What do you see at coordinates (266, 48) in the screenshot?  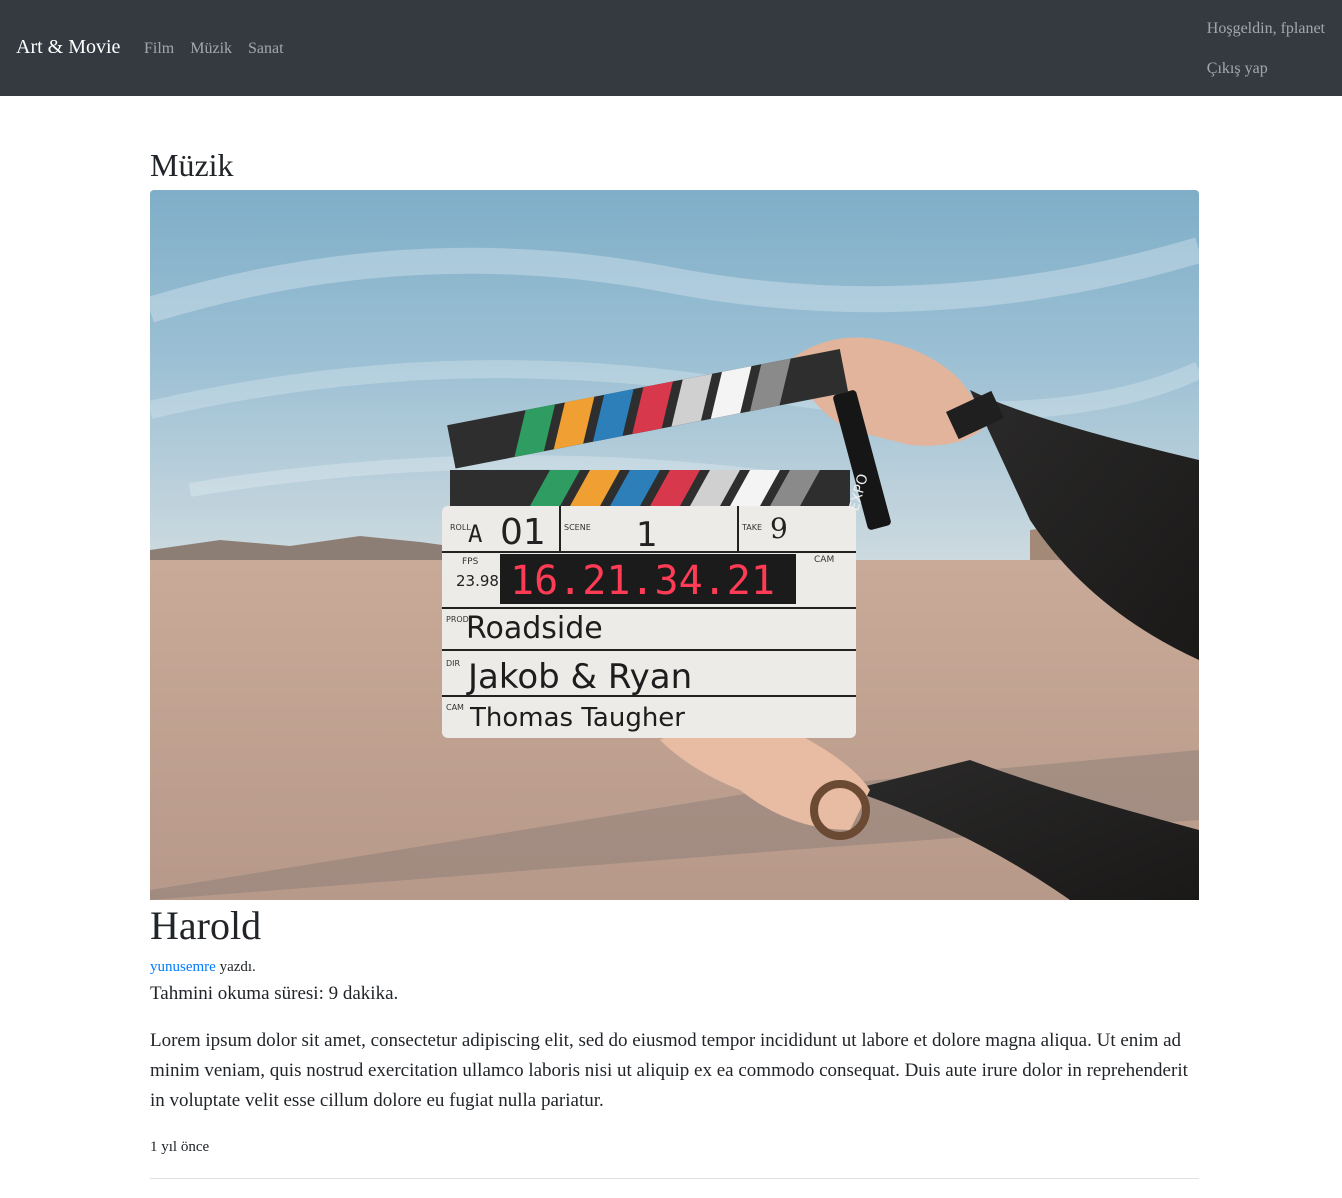 I see `nav-link-sanat: Sanat` at bounding box center [266, 48].